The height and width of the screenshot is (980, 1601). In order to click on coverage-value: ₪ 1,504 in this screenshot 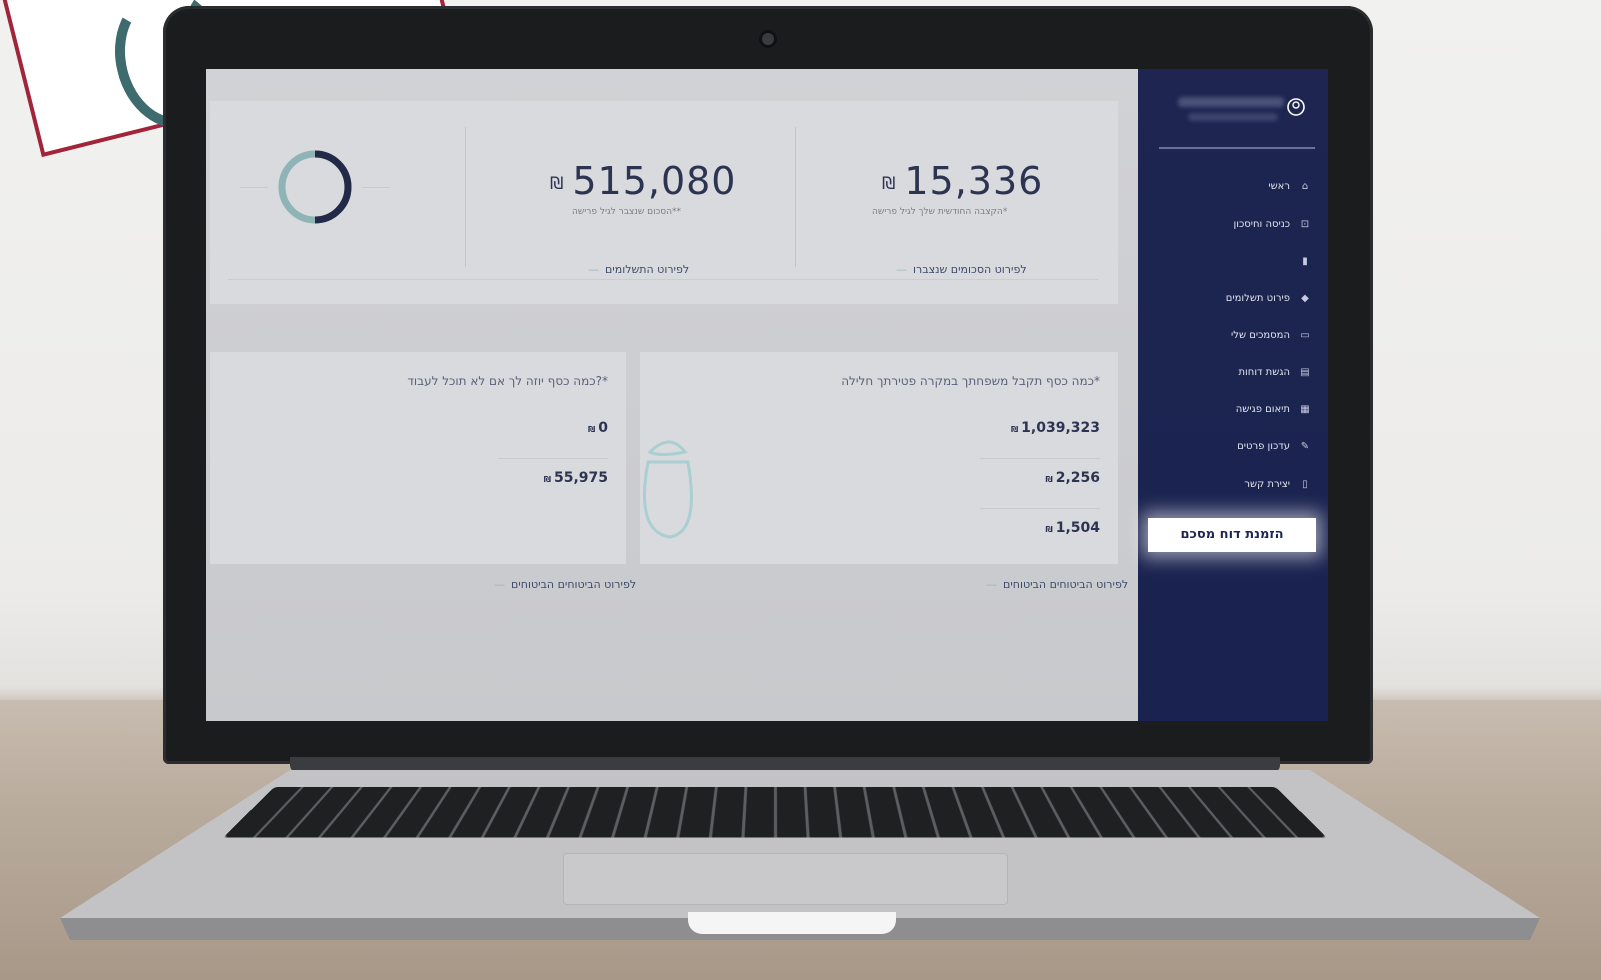, I will do `click(1072, 528)`.